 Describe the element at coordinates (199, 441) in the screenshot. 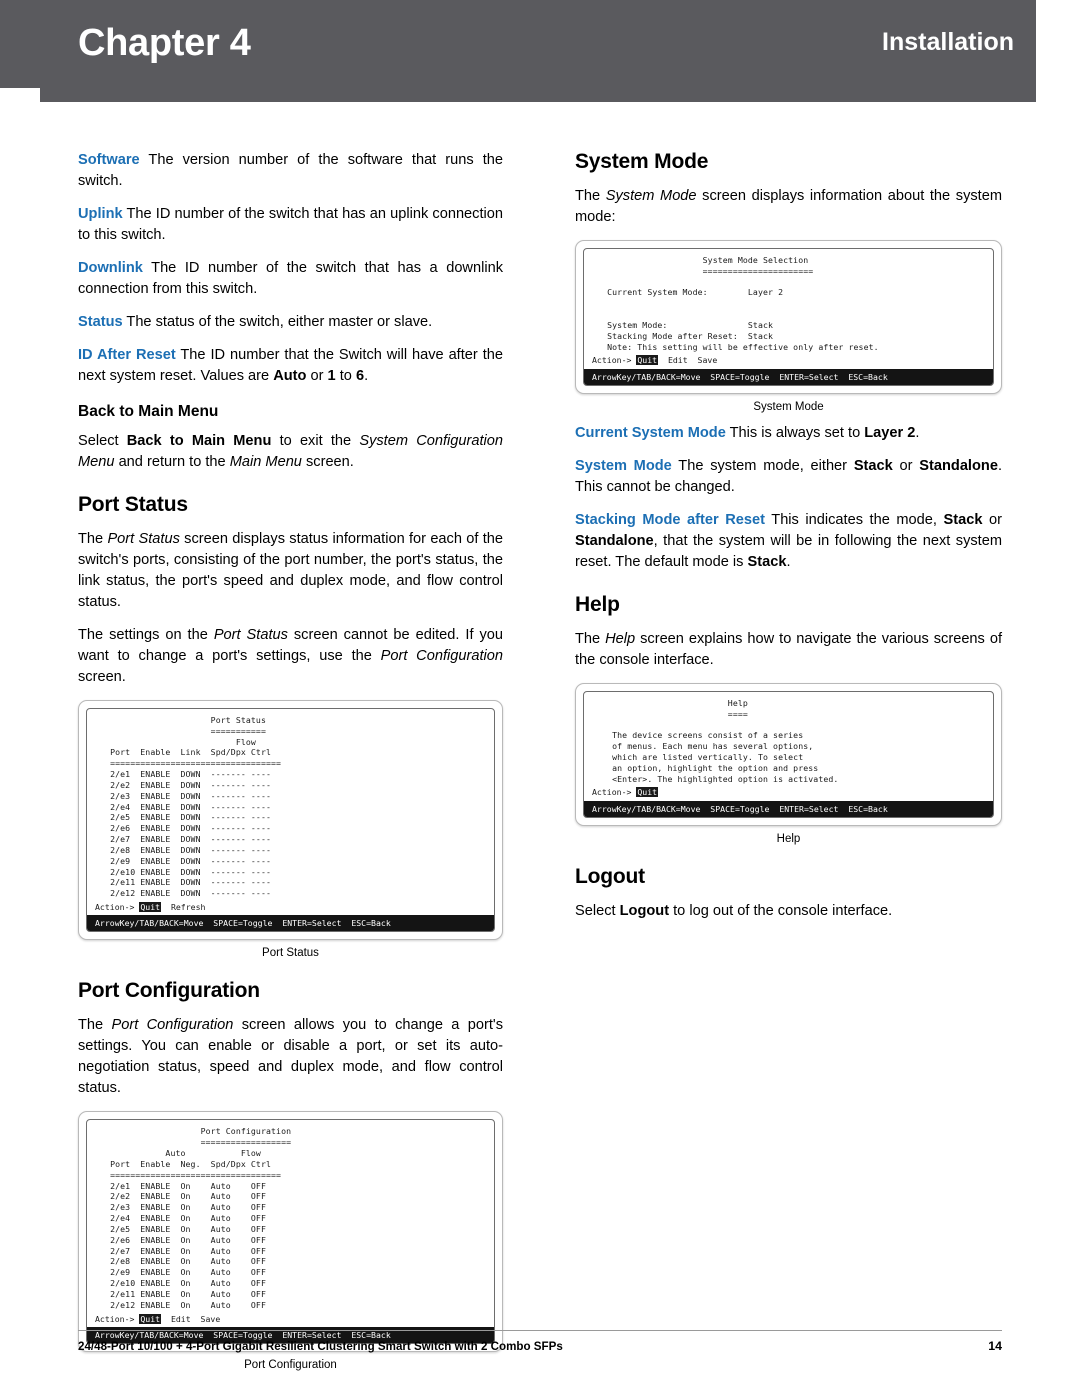

I see `label-back-to-main-menu: Back to Main Menu` at that location.